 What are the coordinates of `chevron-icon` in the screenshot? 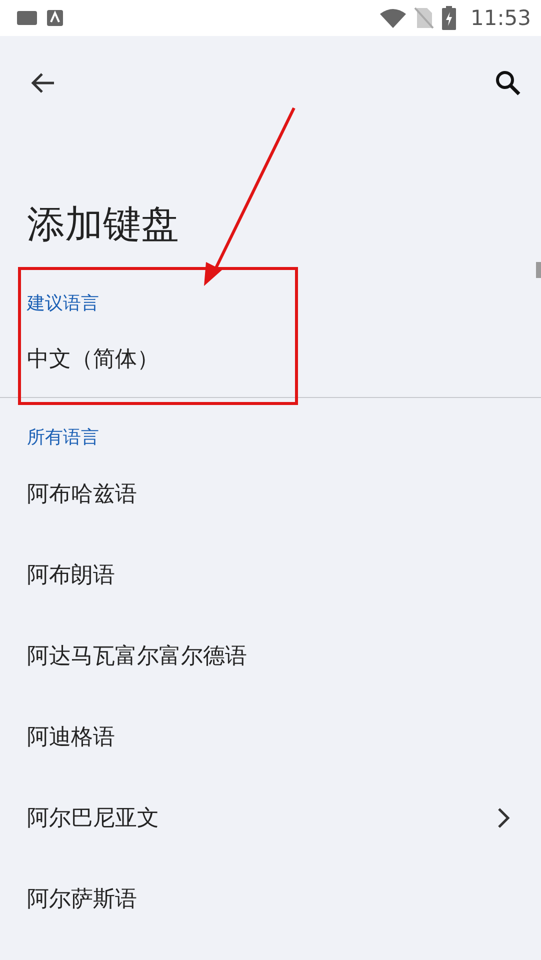 It's located at (504, 817).